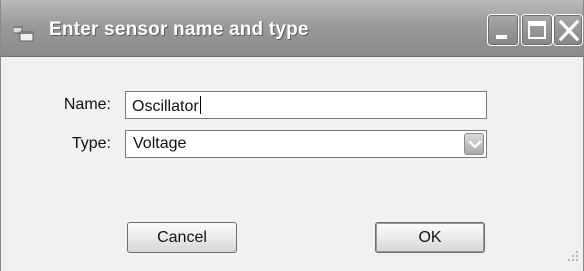 Image resolution: width=584 pixels, height=271 pixels. Describe the element at coordinates (306, 144) in the screenshot. I see `type-dropdown: Voltage` at that location.